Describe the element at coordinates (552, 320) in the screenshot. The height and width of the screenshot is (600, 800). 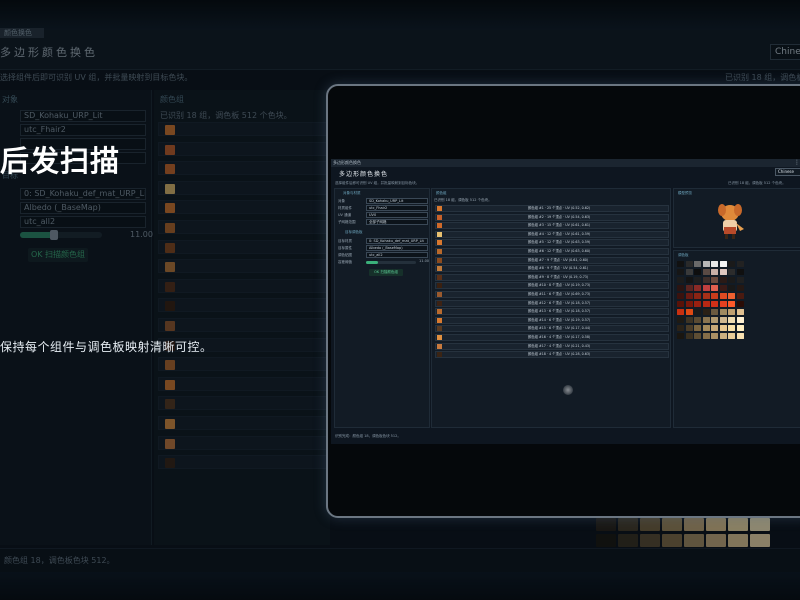
I see `group-row: 颜色组 #14 · 6 个顶点 · UV (0.19, 0.57)` at that location.